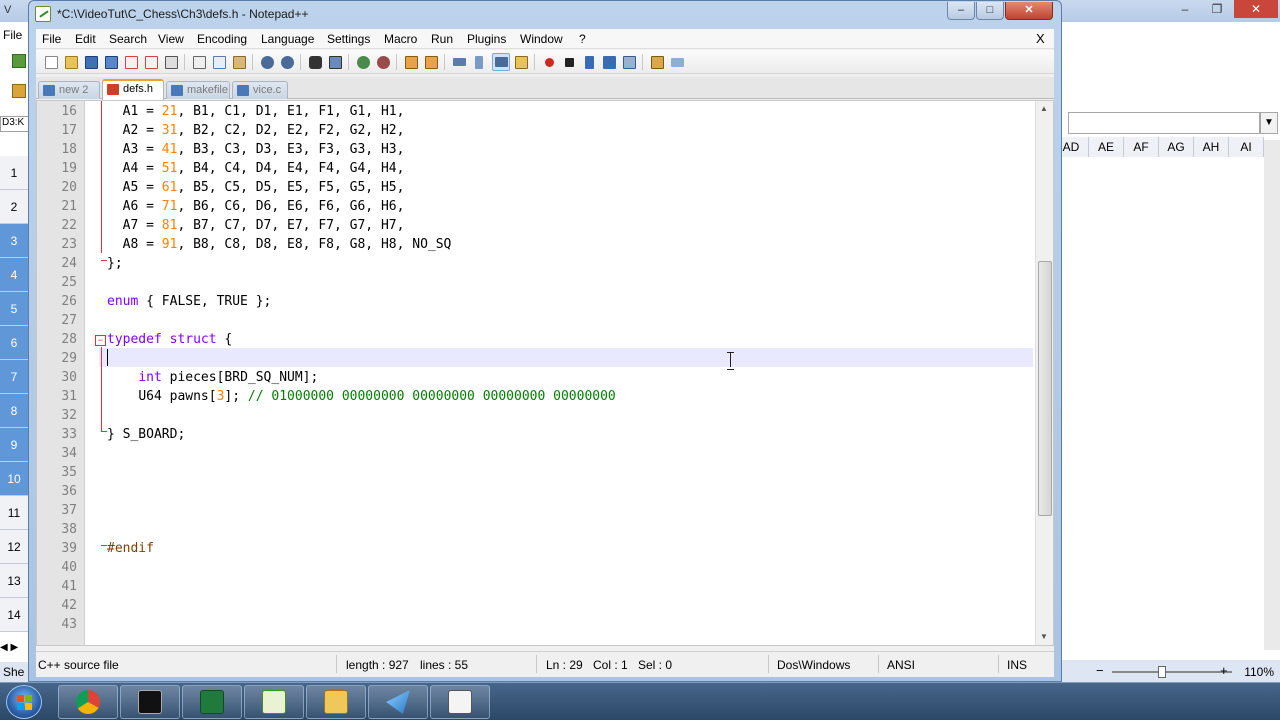 This screenshot has width=1280, height=720. I want to click on excel-row-header: 10, so click(14, 479).